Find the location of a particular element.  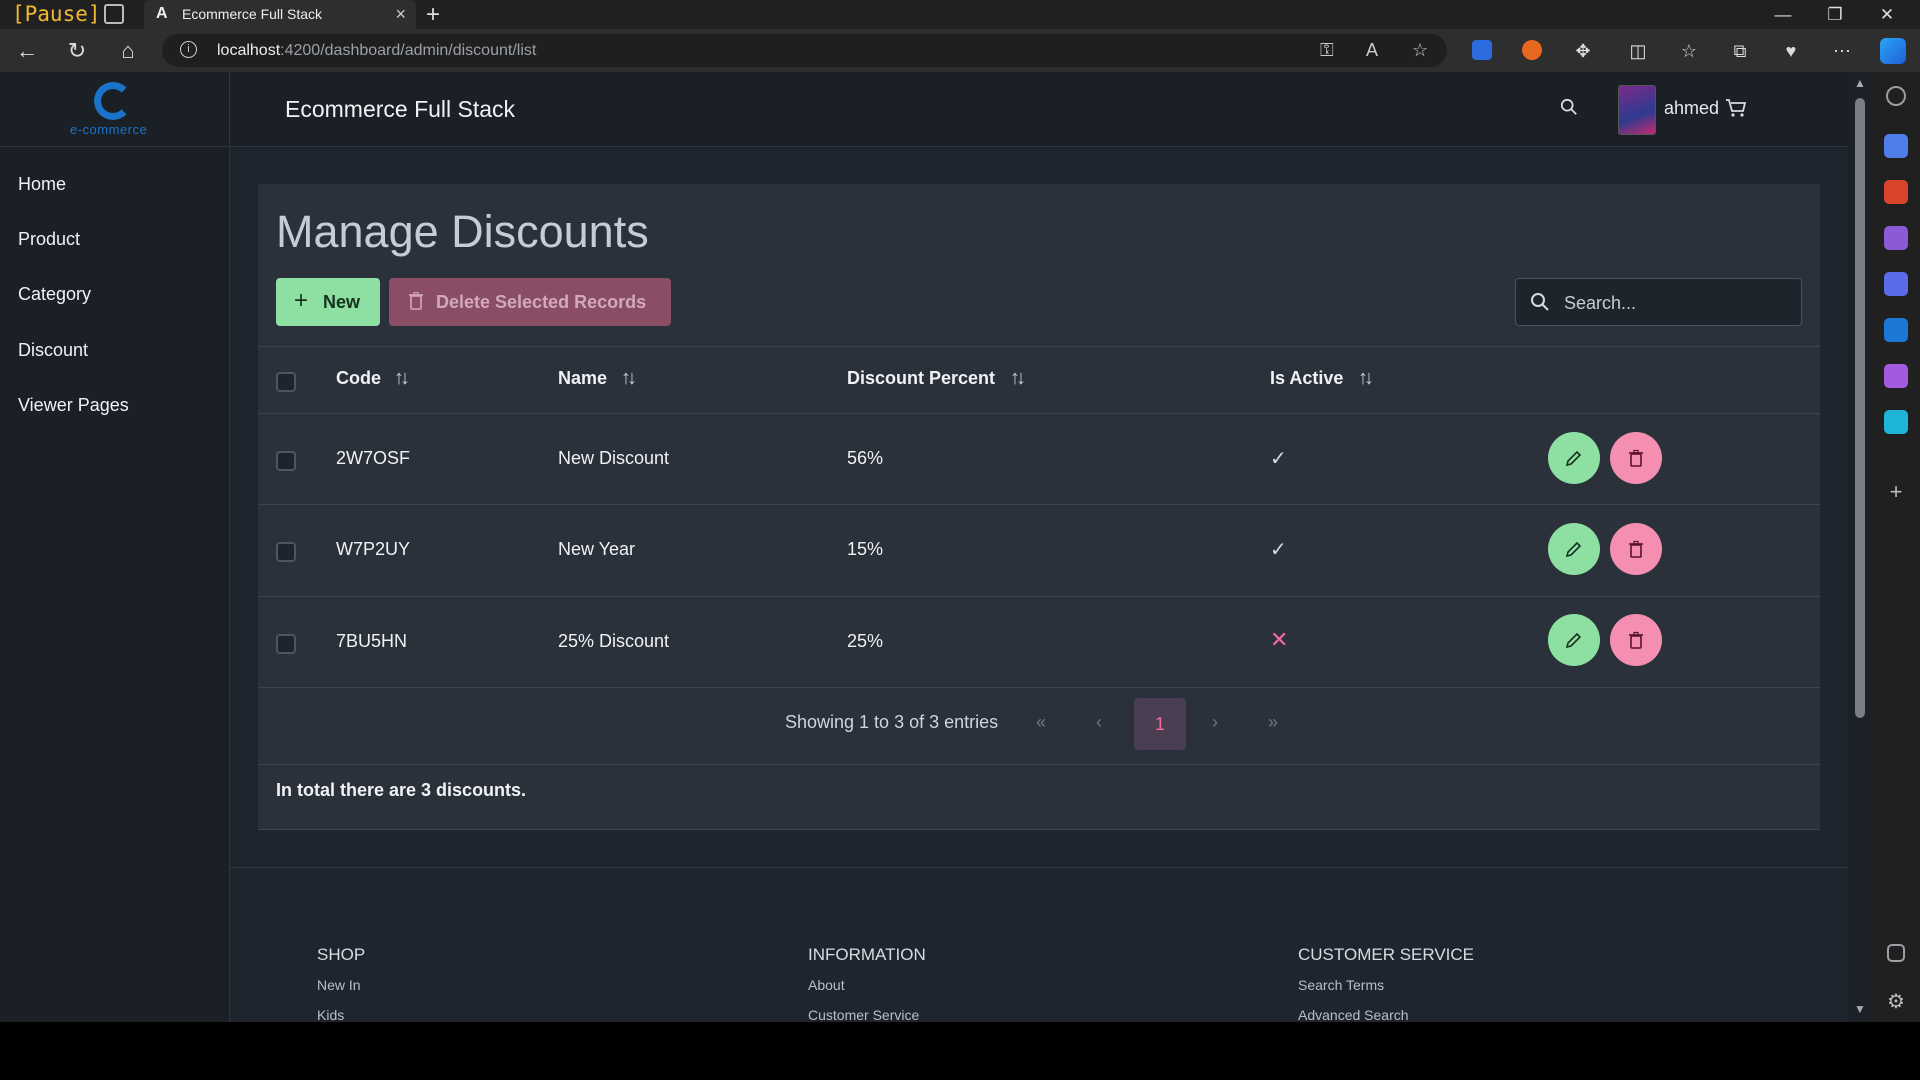

footer-link: Kids is located at coordinates (330, 1014).